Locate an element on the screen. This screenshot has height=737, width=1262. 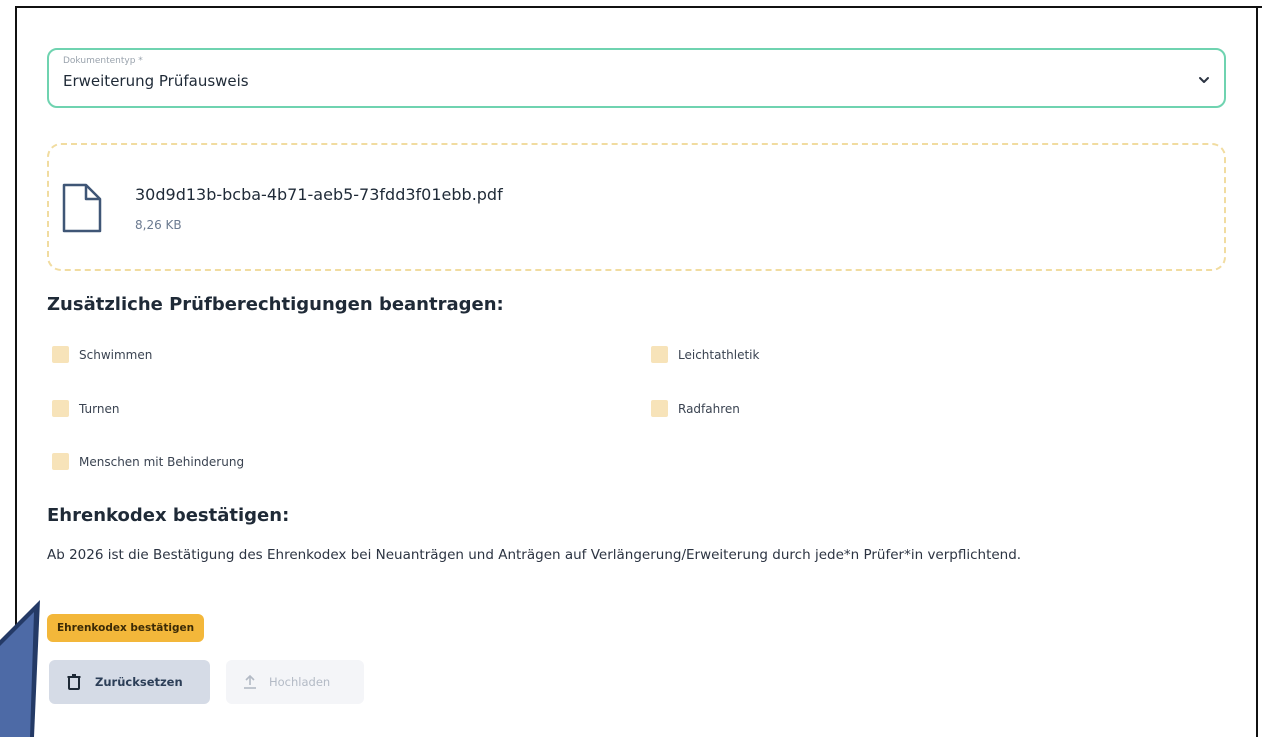
reset-button: Zurücksetzen is located at coordinates (129, 682).